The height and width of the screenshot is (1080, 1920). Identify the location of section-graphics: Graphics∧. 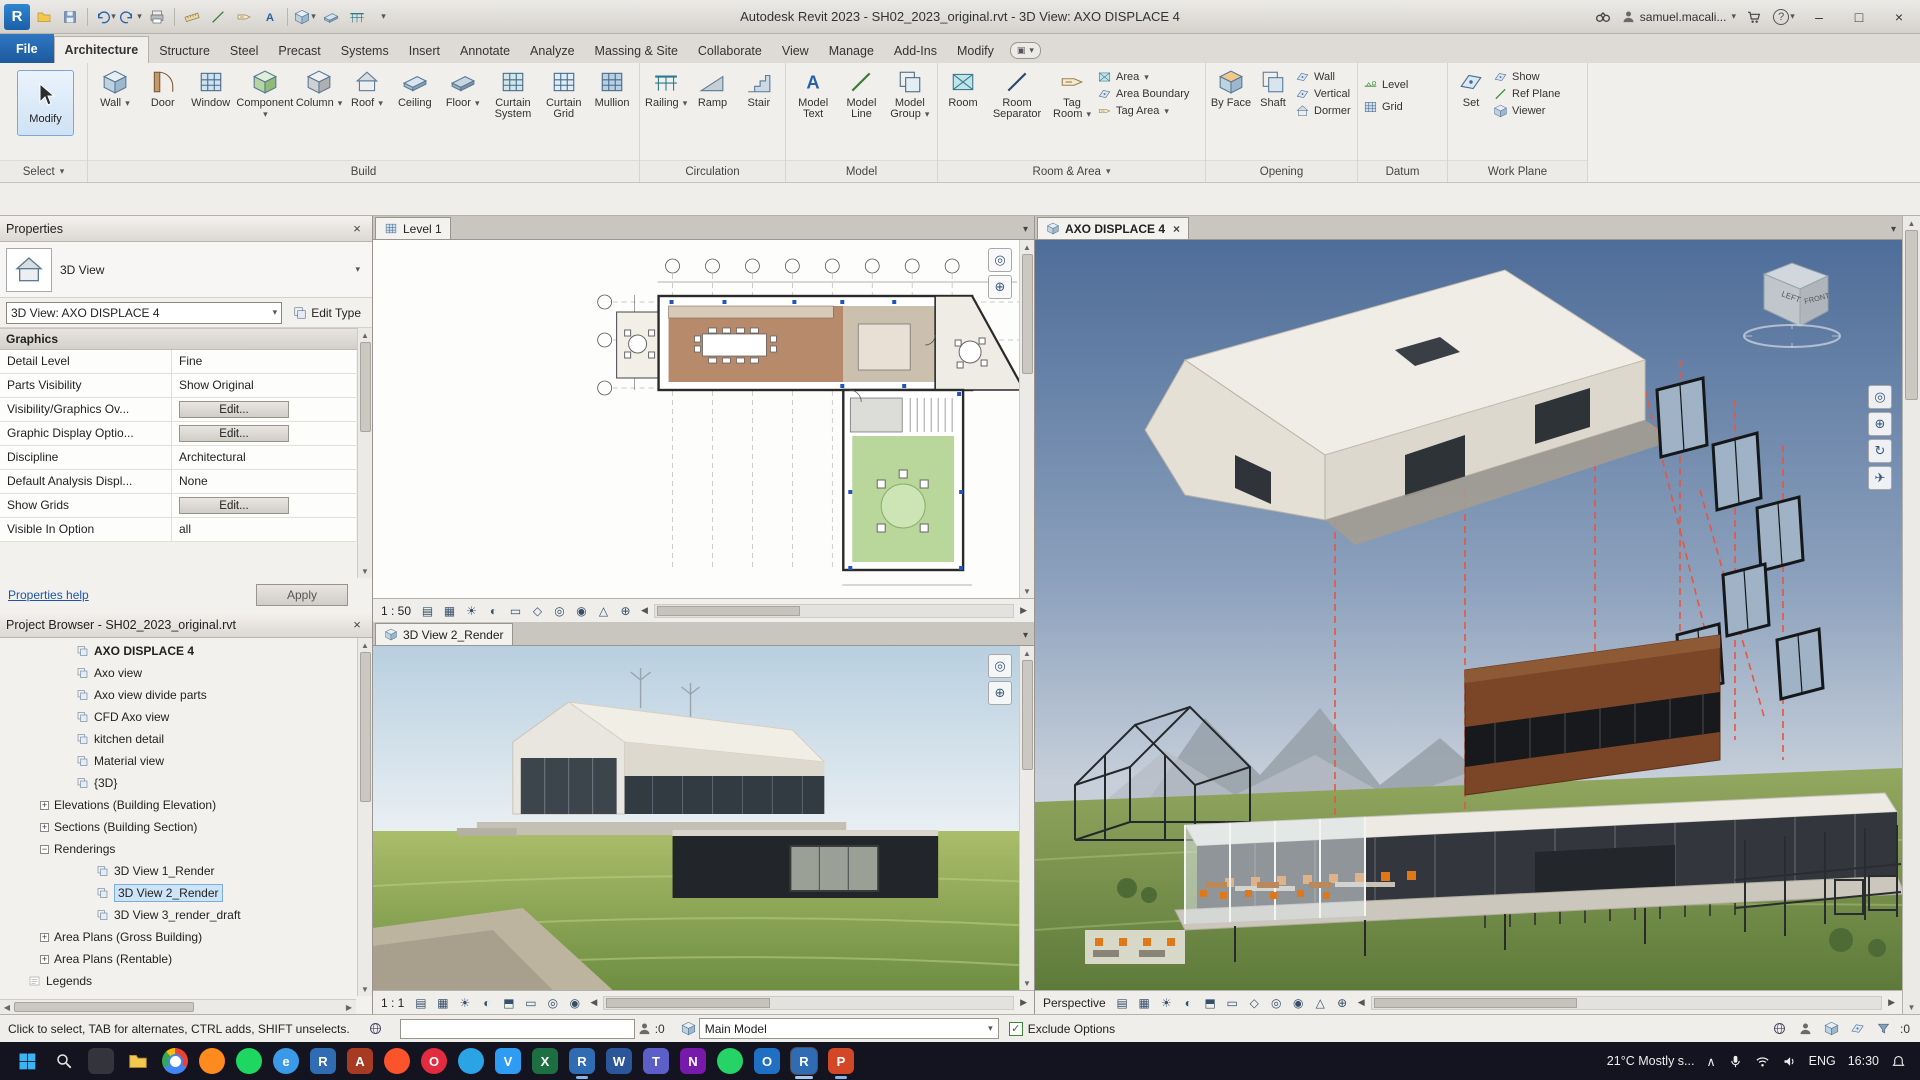
(186, 339).